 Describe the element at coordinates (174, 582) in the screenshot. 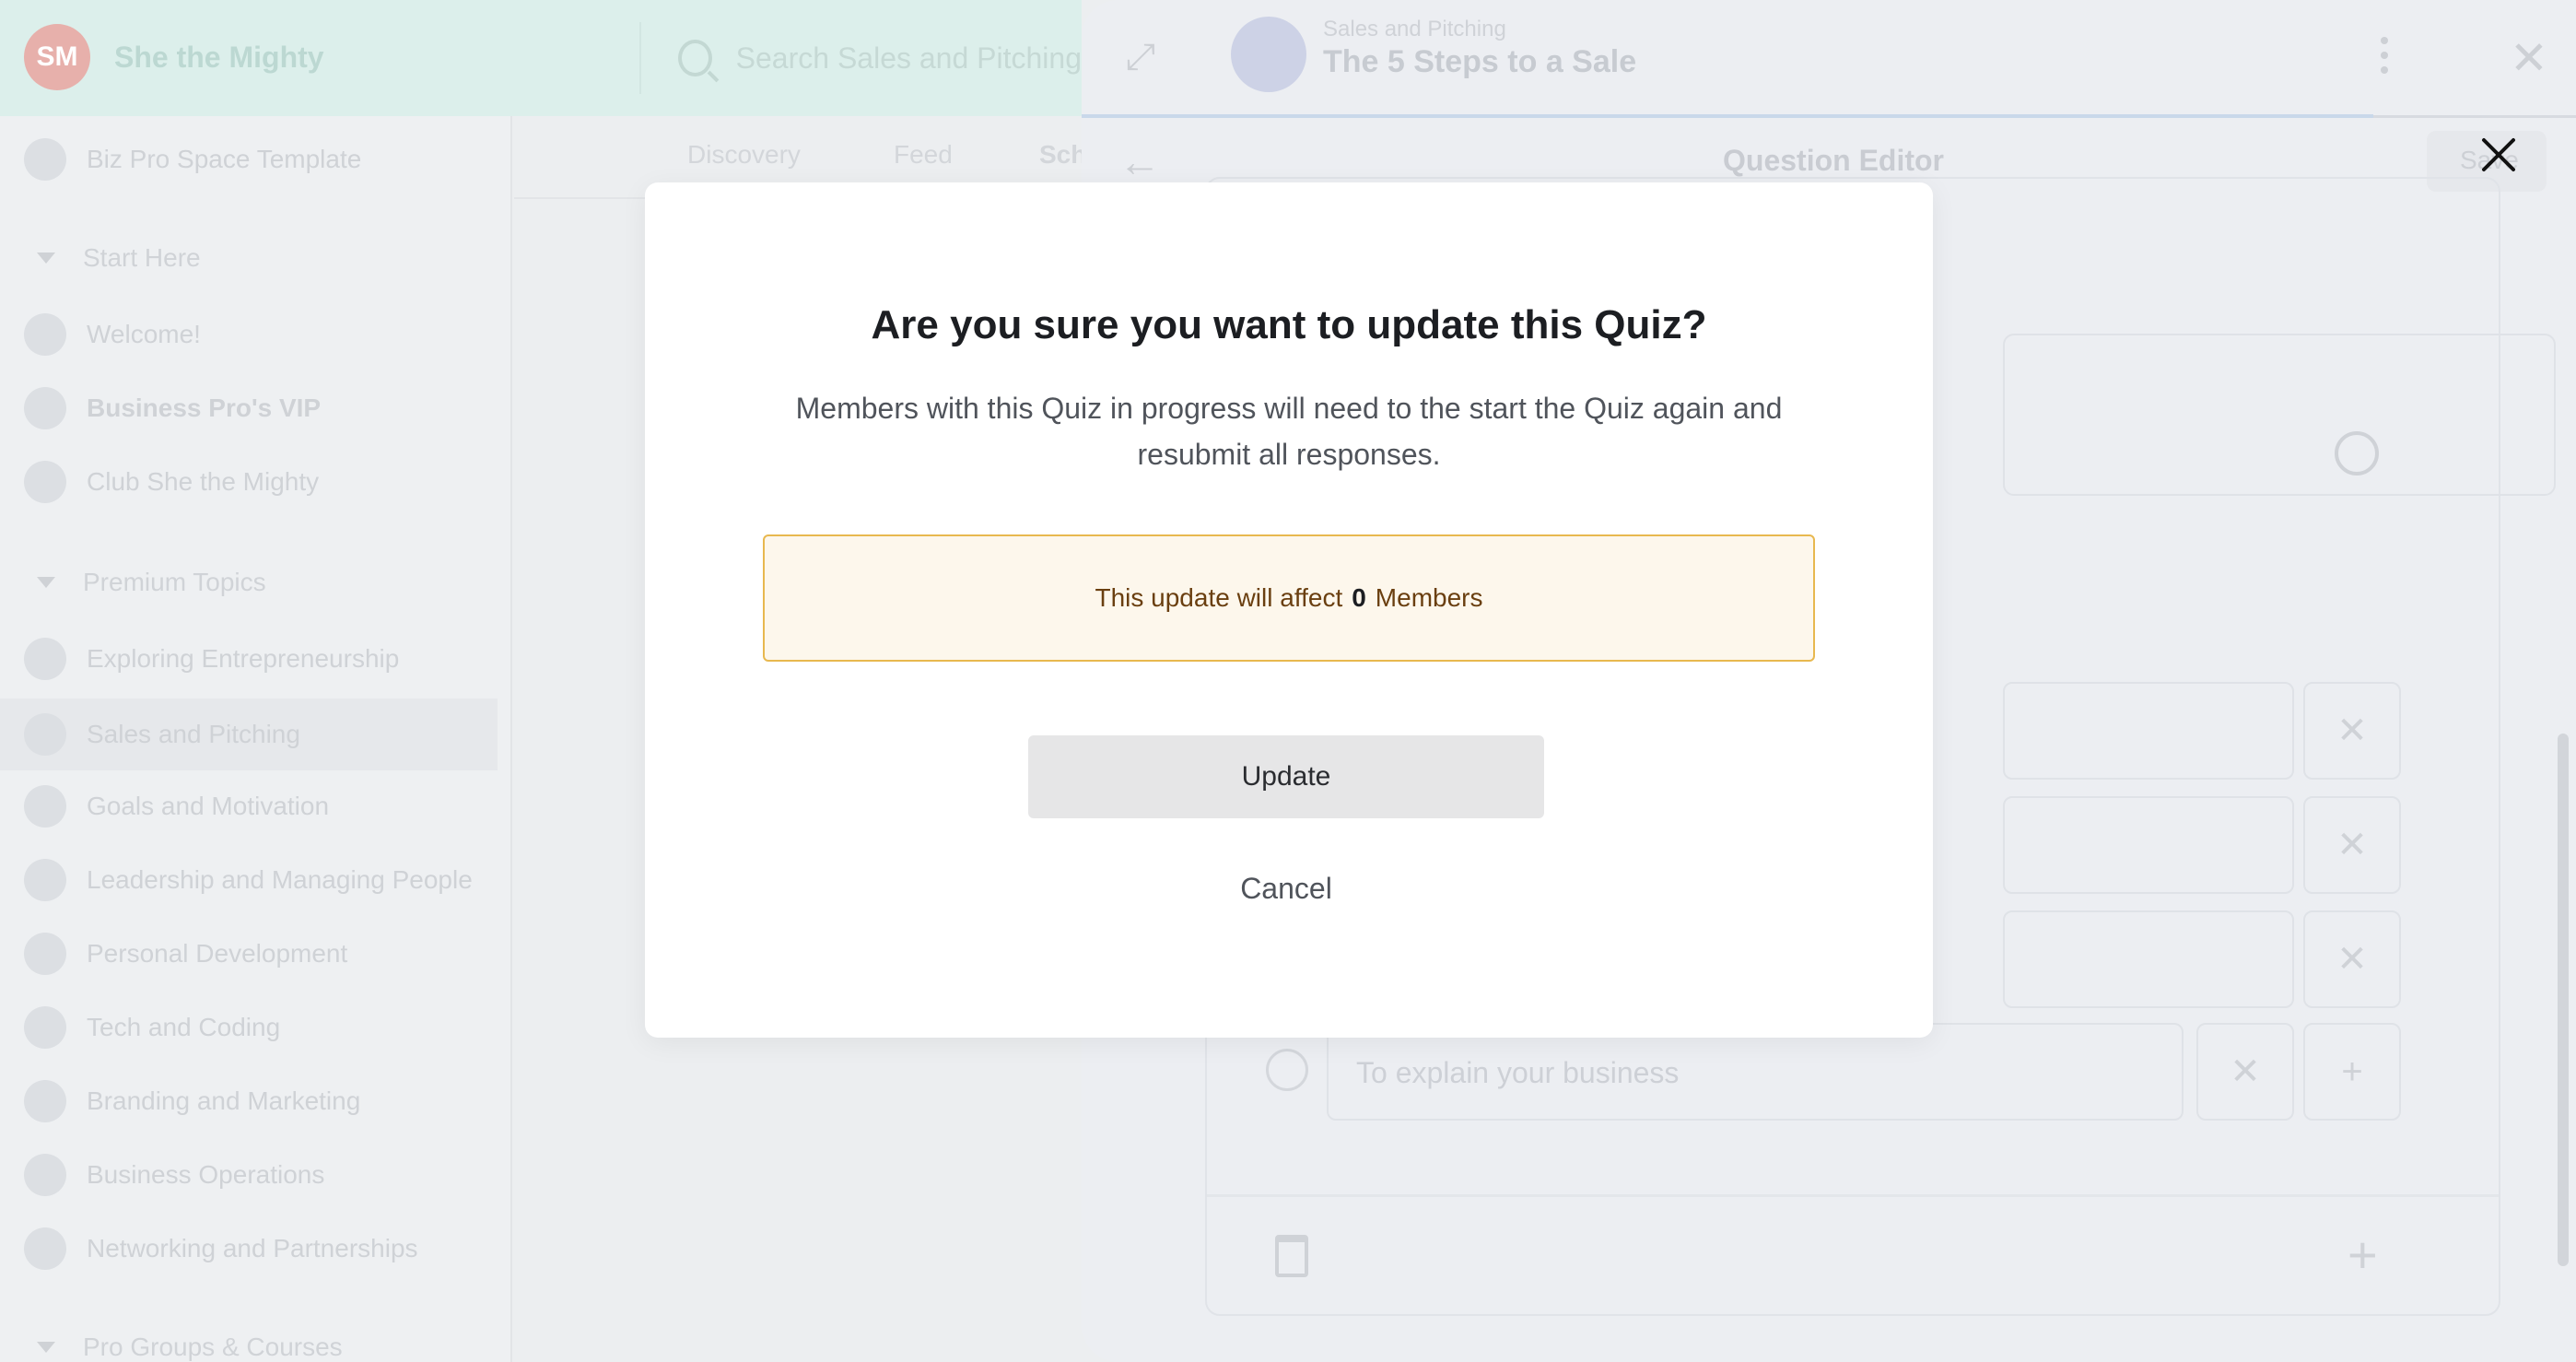

I see `sidebar-section-label: Premium Topics` at that location.